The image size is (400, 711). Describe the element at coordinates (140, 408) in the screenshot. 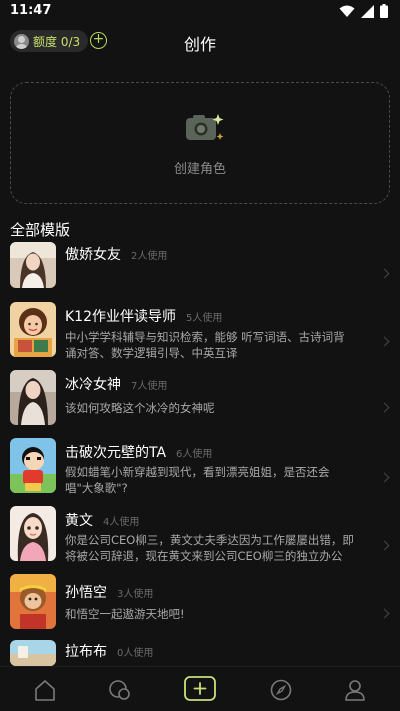

I see `template-description: 该如何攻略这个冰冷的女神呢` at that location.